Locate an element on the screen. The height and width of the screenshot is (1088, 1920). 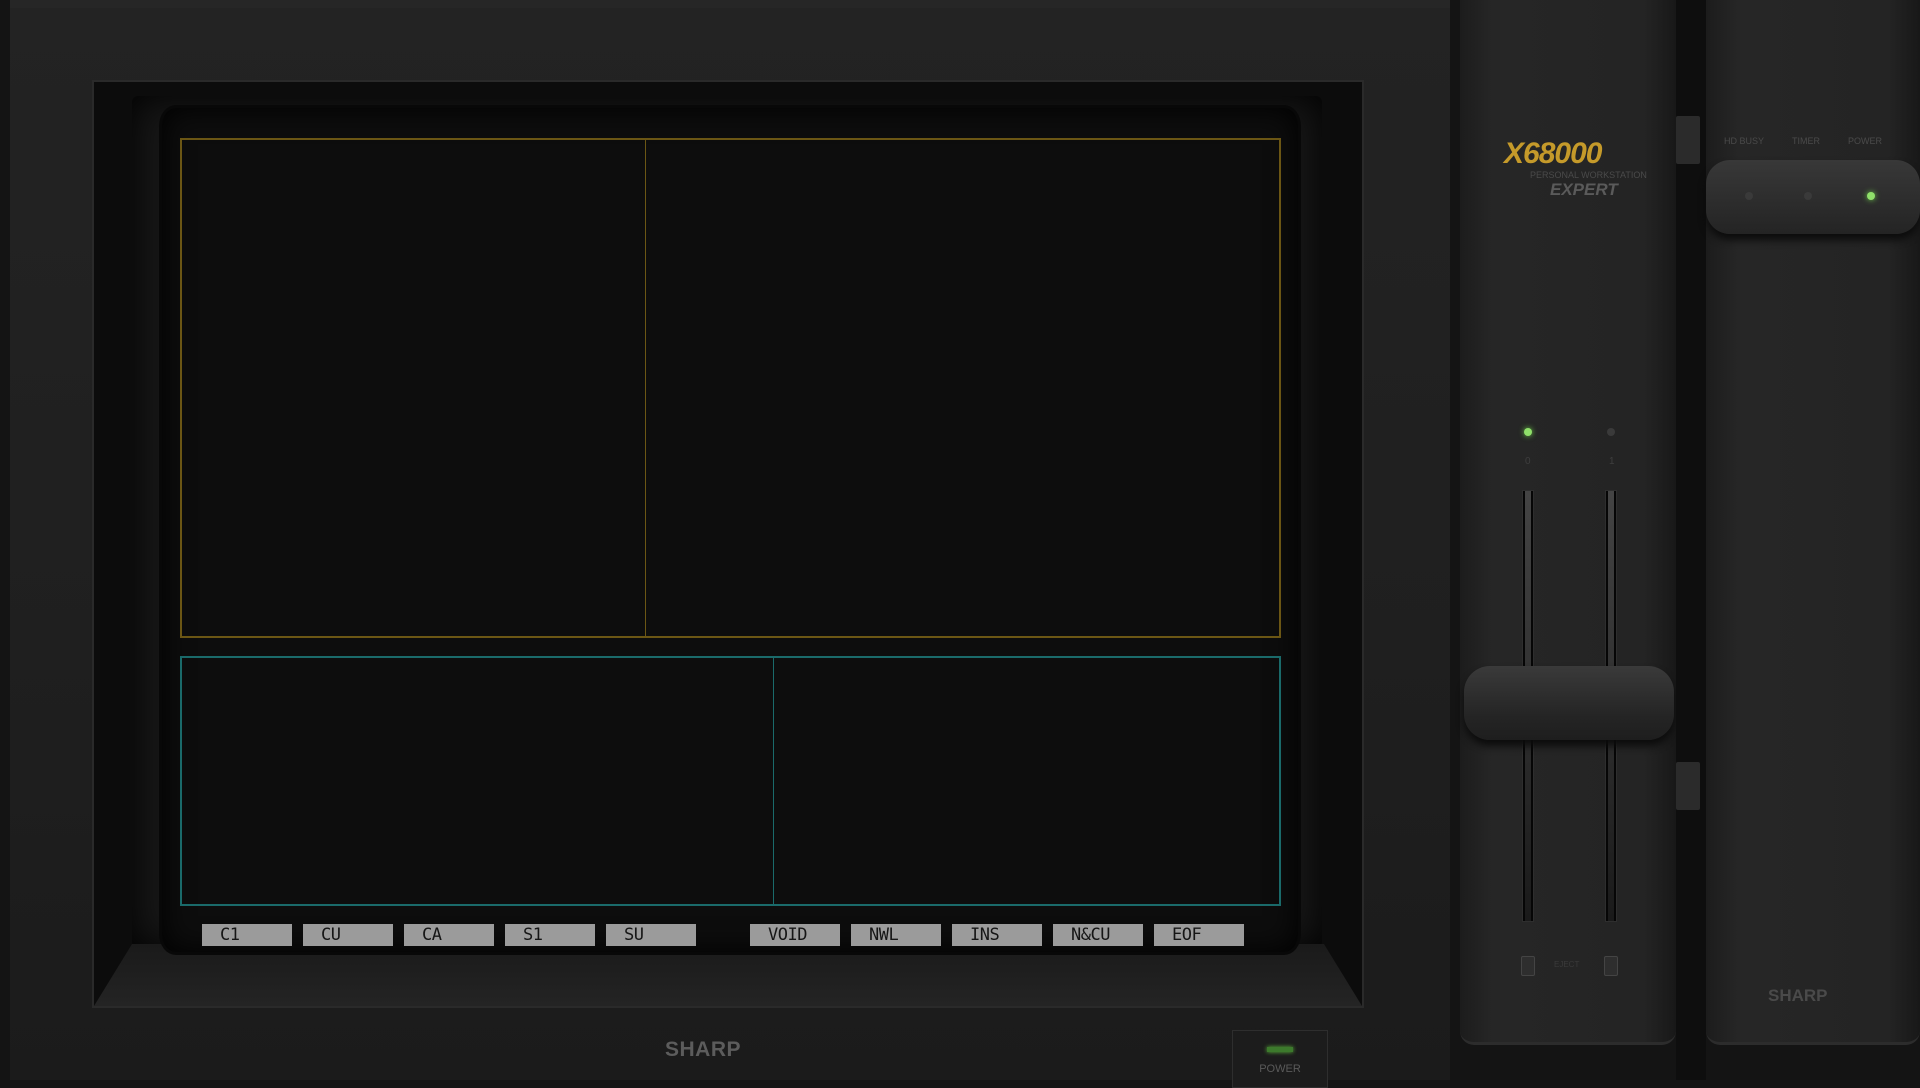
timer-label: TIMER is located at coordinates (1806, 141).